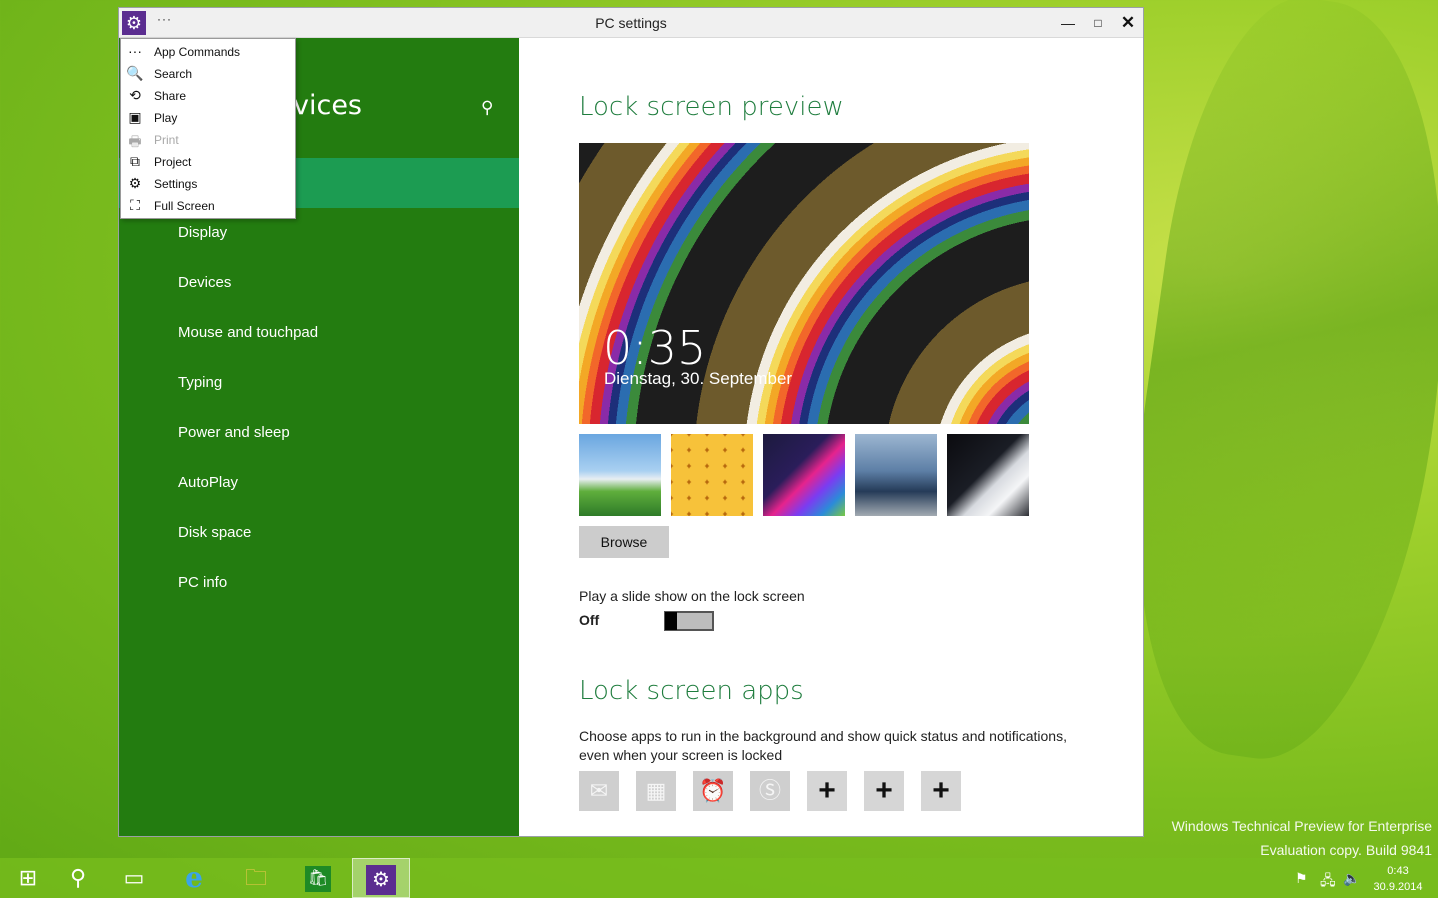  Describe the element at coordinates (1068, 23) in the screenshot. I see `minimize-button: —` at that location.